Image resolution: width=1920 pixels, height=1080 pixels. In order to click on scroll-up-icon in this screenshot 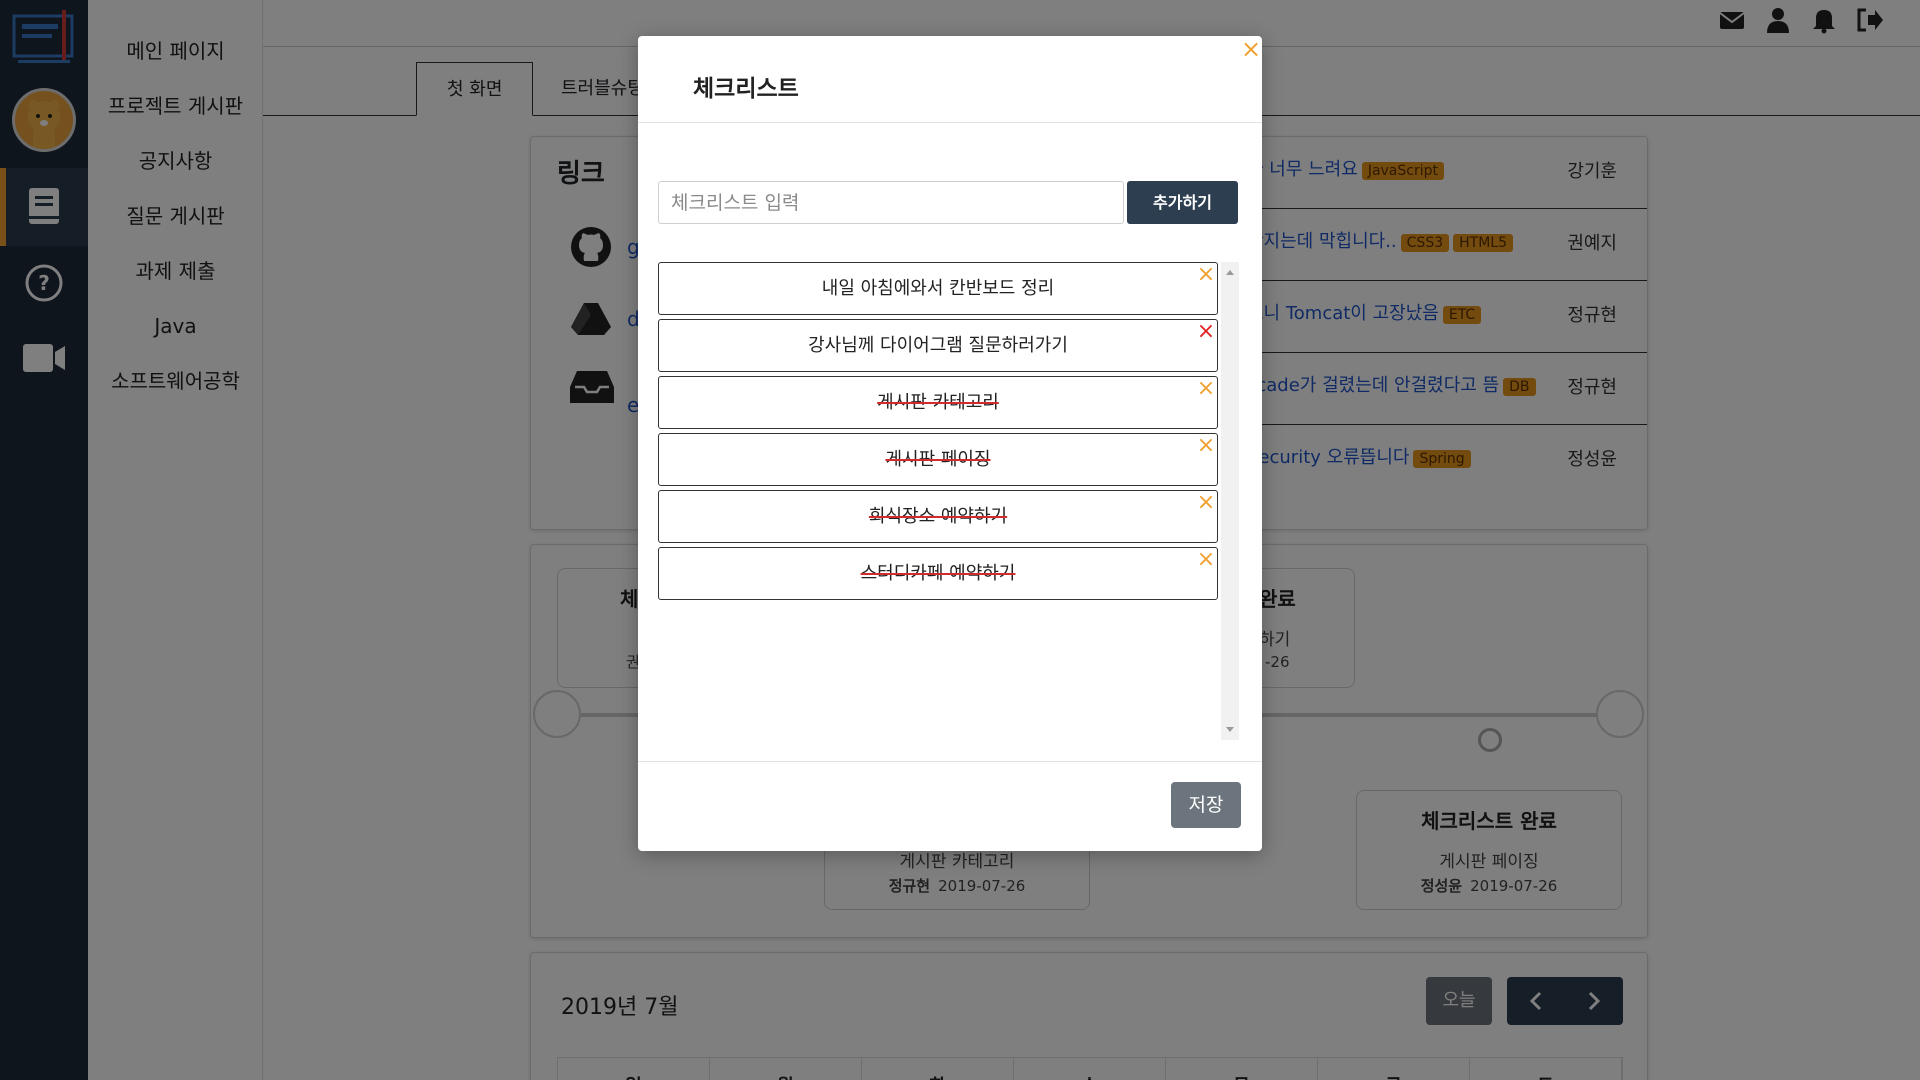, I will do `click(1230, 272)`.